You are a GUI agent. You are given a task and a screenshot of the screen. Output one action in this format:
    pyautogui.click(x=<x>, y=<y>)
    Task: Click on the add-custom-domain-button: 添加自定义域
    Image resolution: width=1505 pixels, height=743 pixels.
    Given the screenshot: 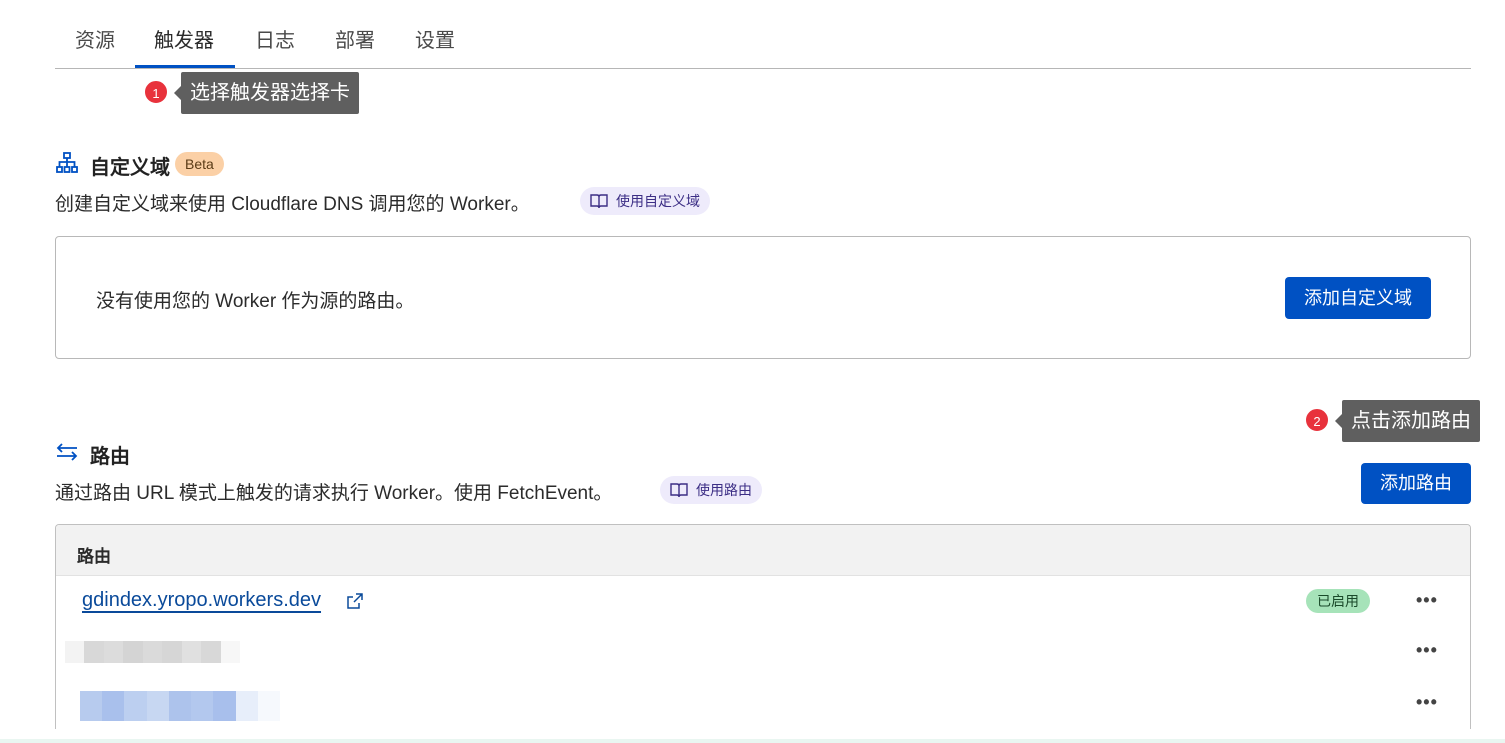 What is the action you would take?
    pyautogui.click(x=1358, y=298)
    